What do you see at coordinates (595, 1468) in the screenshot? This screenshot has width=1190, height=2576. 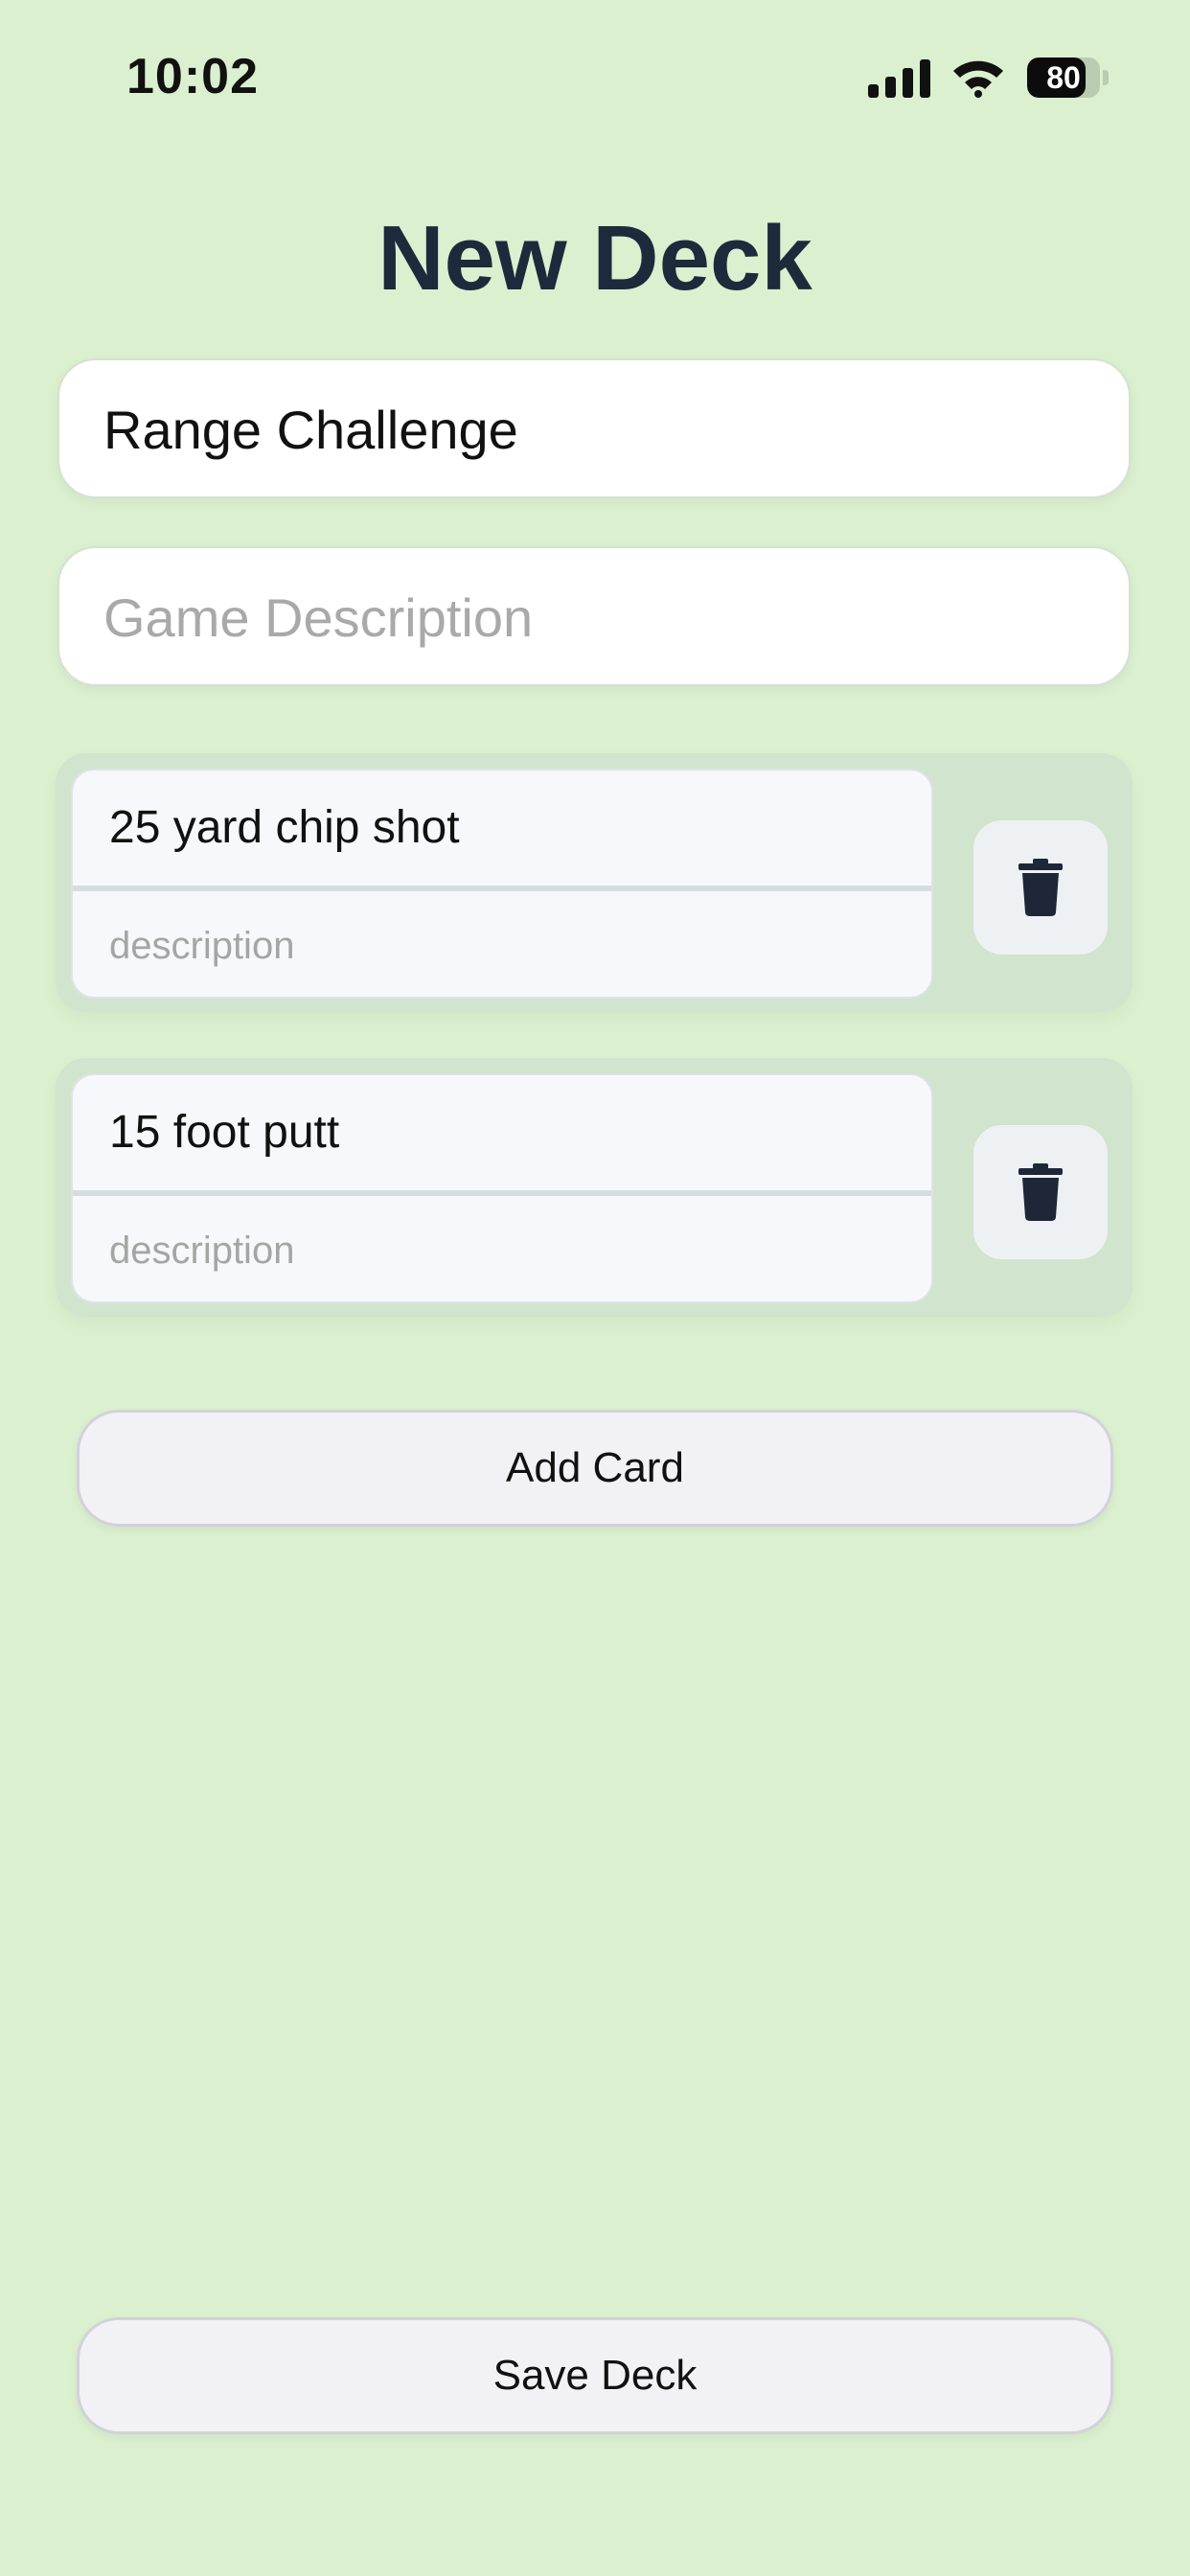 I see `add-card-button: Add Card` at bounding box center [595, 1468].